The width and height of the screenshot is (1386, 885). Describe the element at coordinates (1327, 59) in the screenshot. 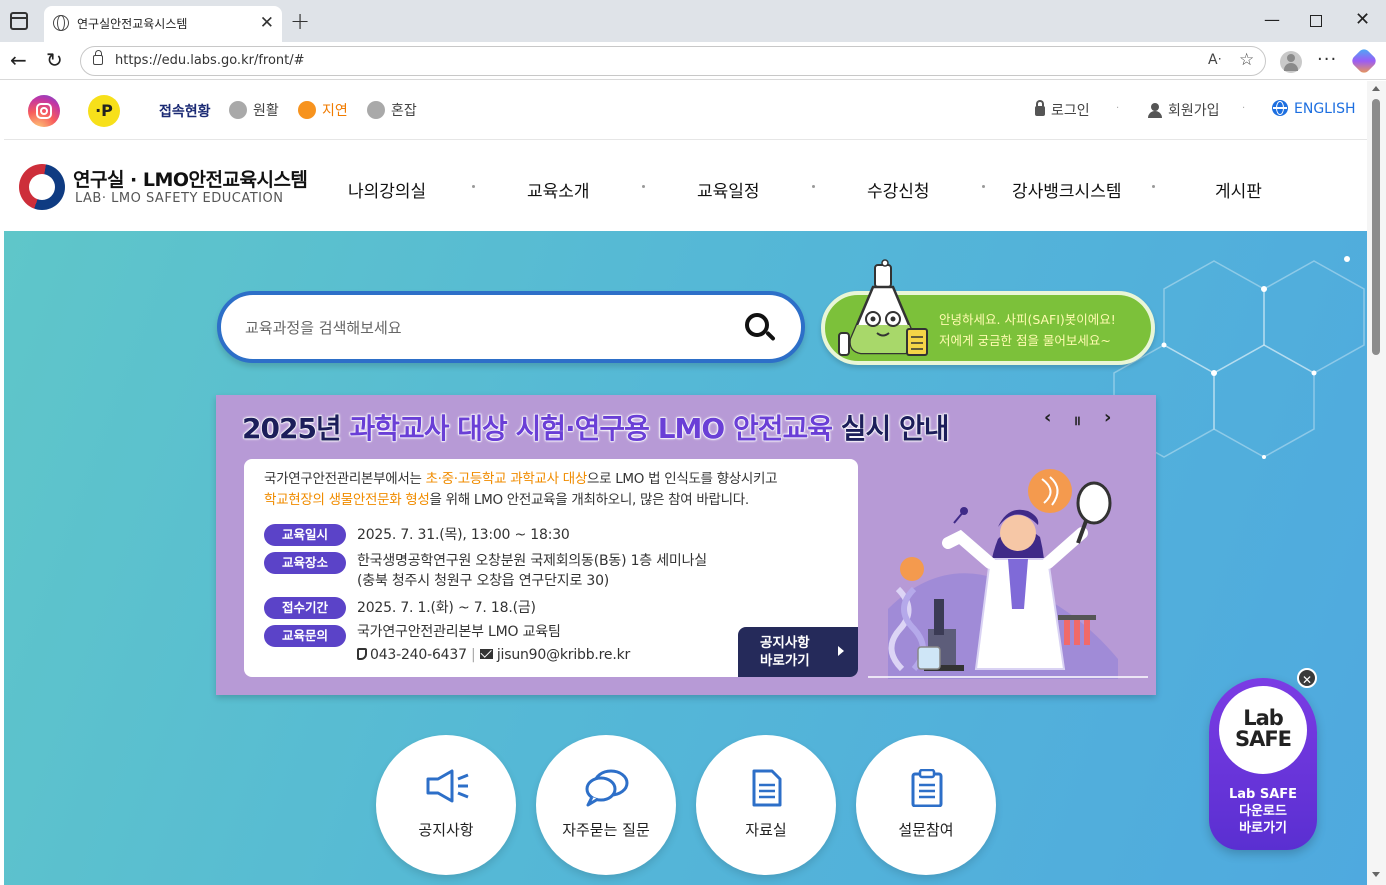

I see `more-menu-icon: ···` at that location.